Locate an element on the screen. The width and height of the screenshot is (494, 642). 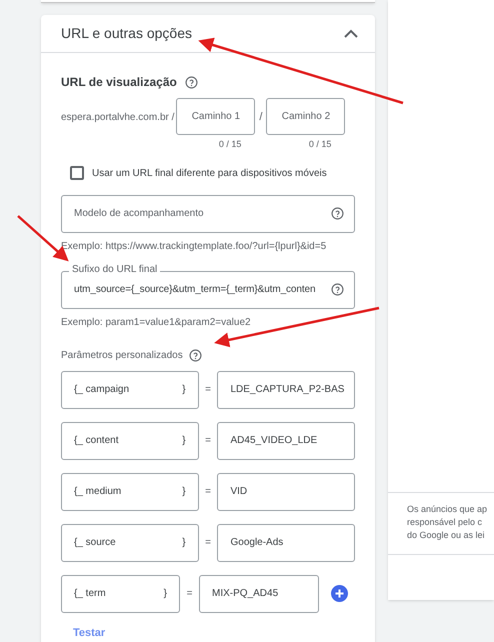
parameter-value-field: AD45_VIDEO_LDE is located at coordinates (286, 441).